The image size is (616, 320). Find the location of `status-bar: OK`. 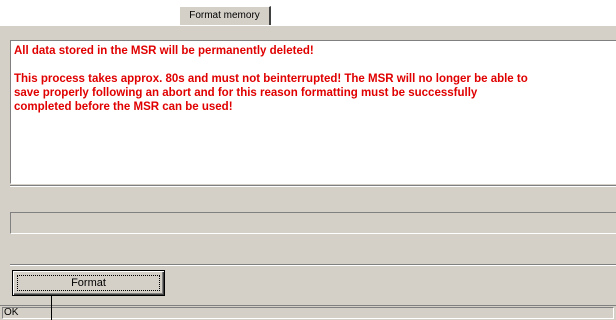

status-bar: OK is located at coordinates (308, 312).